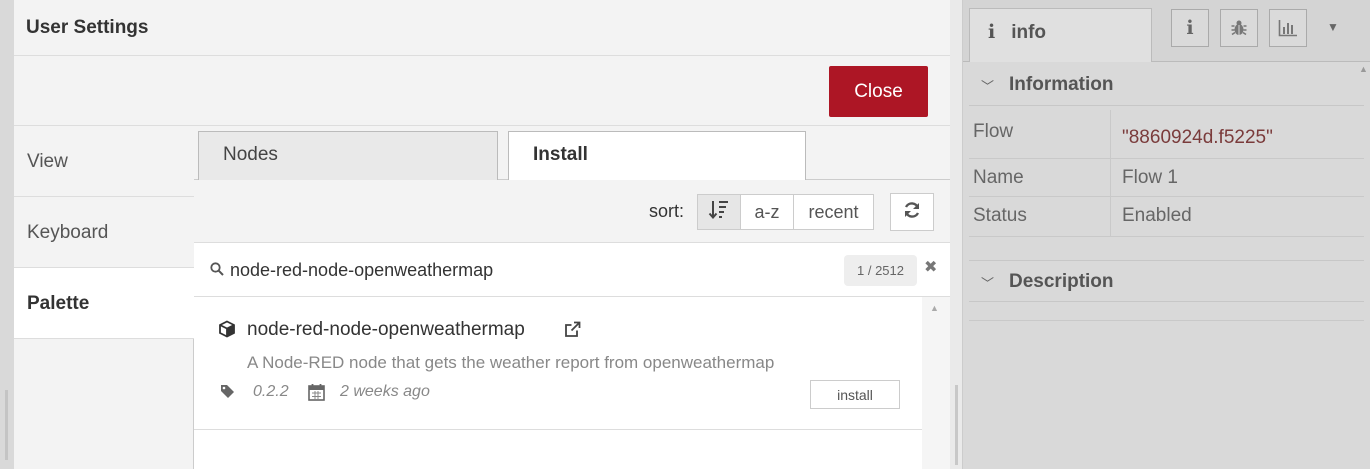  What do you see at coordinates (386, 329) in the screenshot?
I see `node-name: node-red-node-openweathermap` at bounding box center [386, 329].